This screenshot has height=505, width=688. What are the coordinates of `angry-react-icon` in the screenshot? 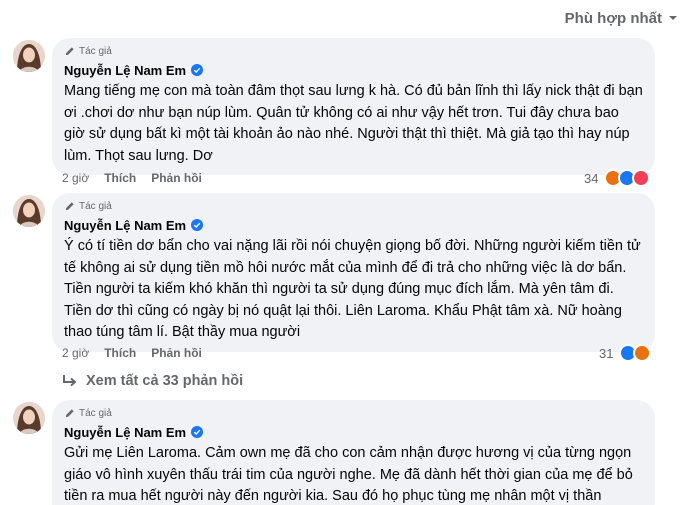 It's located at (642, 353).